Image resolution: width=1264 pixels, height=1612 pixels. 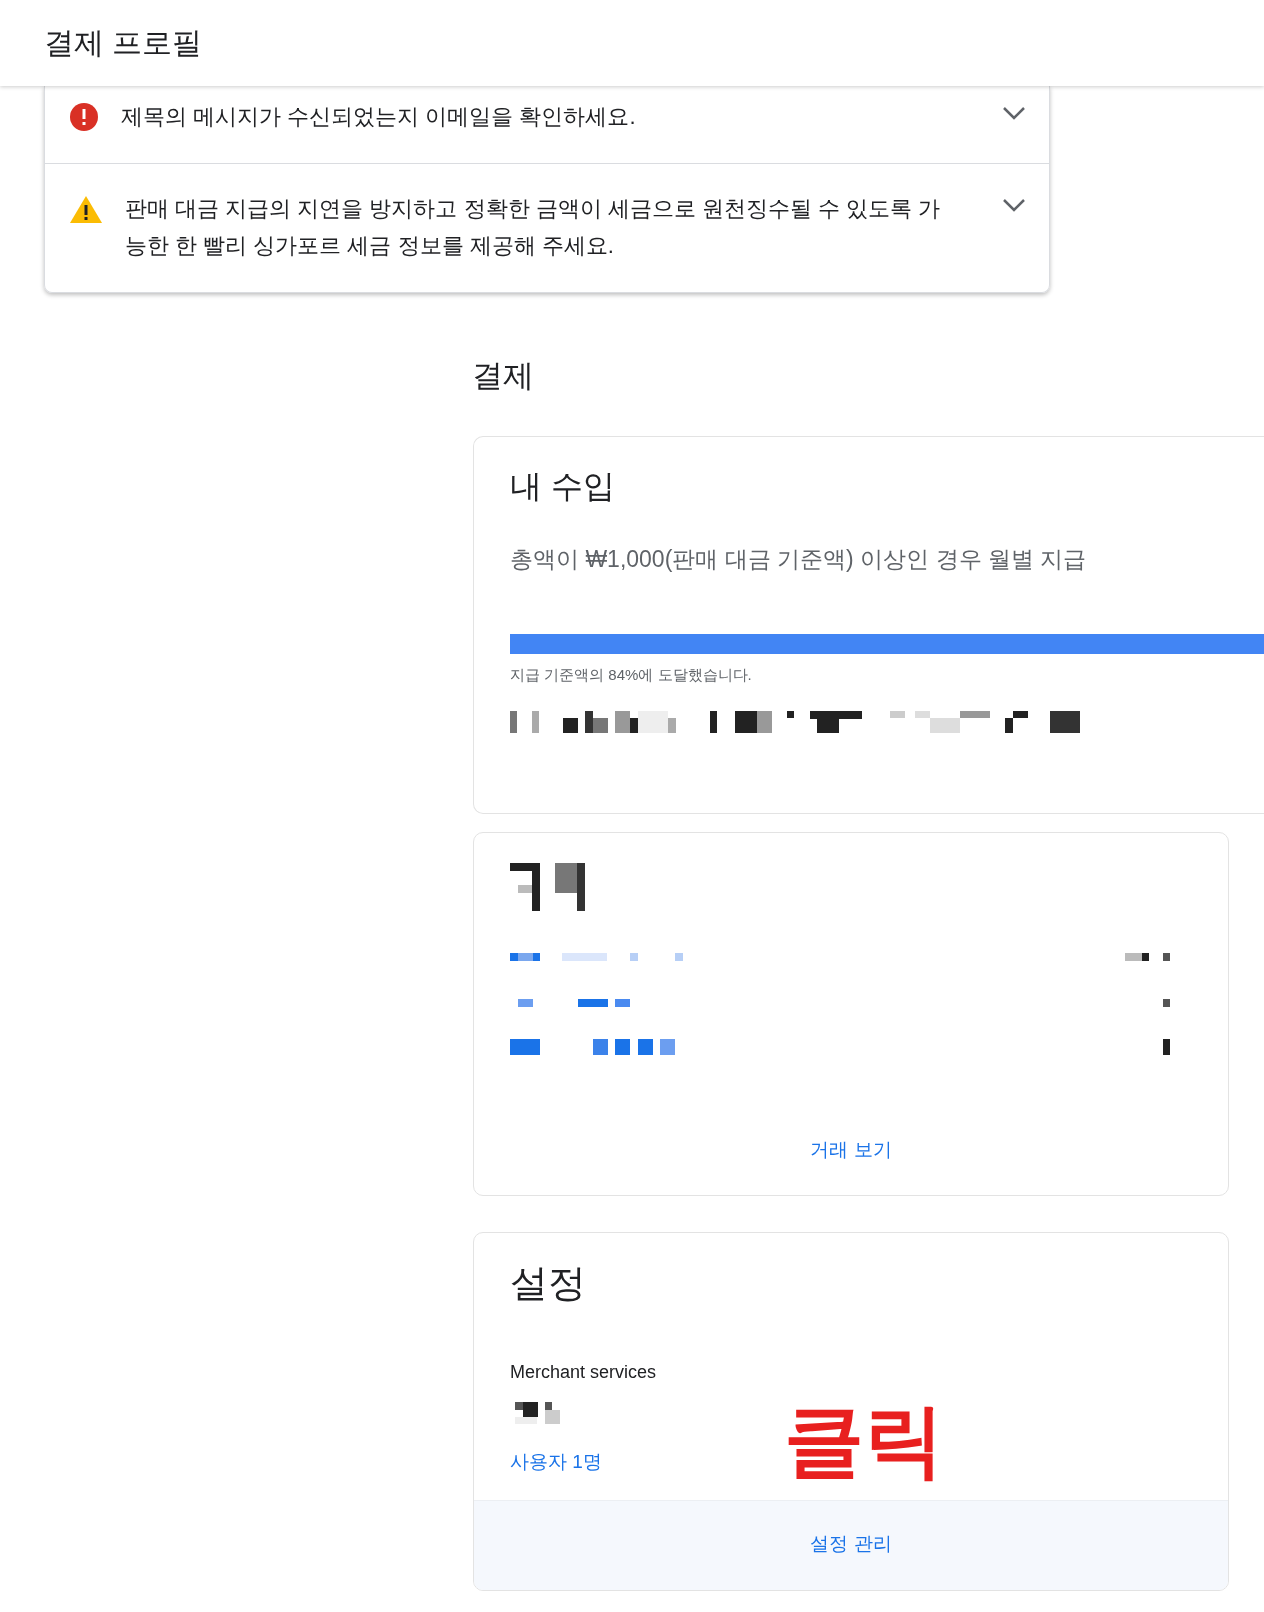 What do you see at coordinates (556, 1462) in the screenshot?
I see `users-link: 사용자 1명` at bounding box center [556, 1462].